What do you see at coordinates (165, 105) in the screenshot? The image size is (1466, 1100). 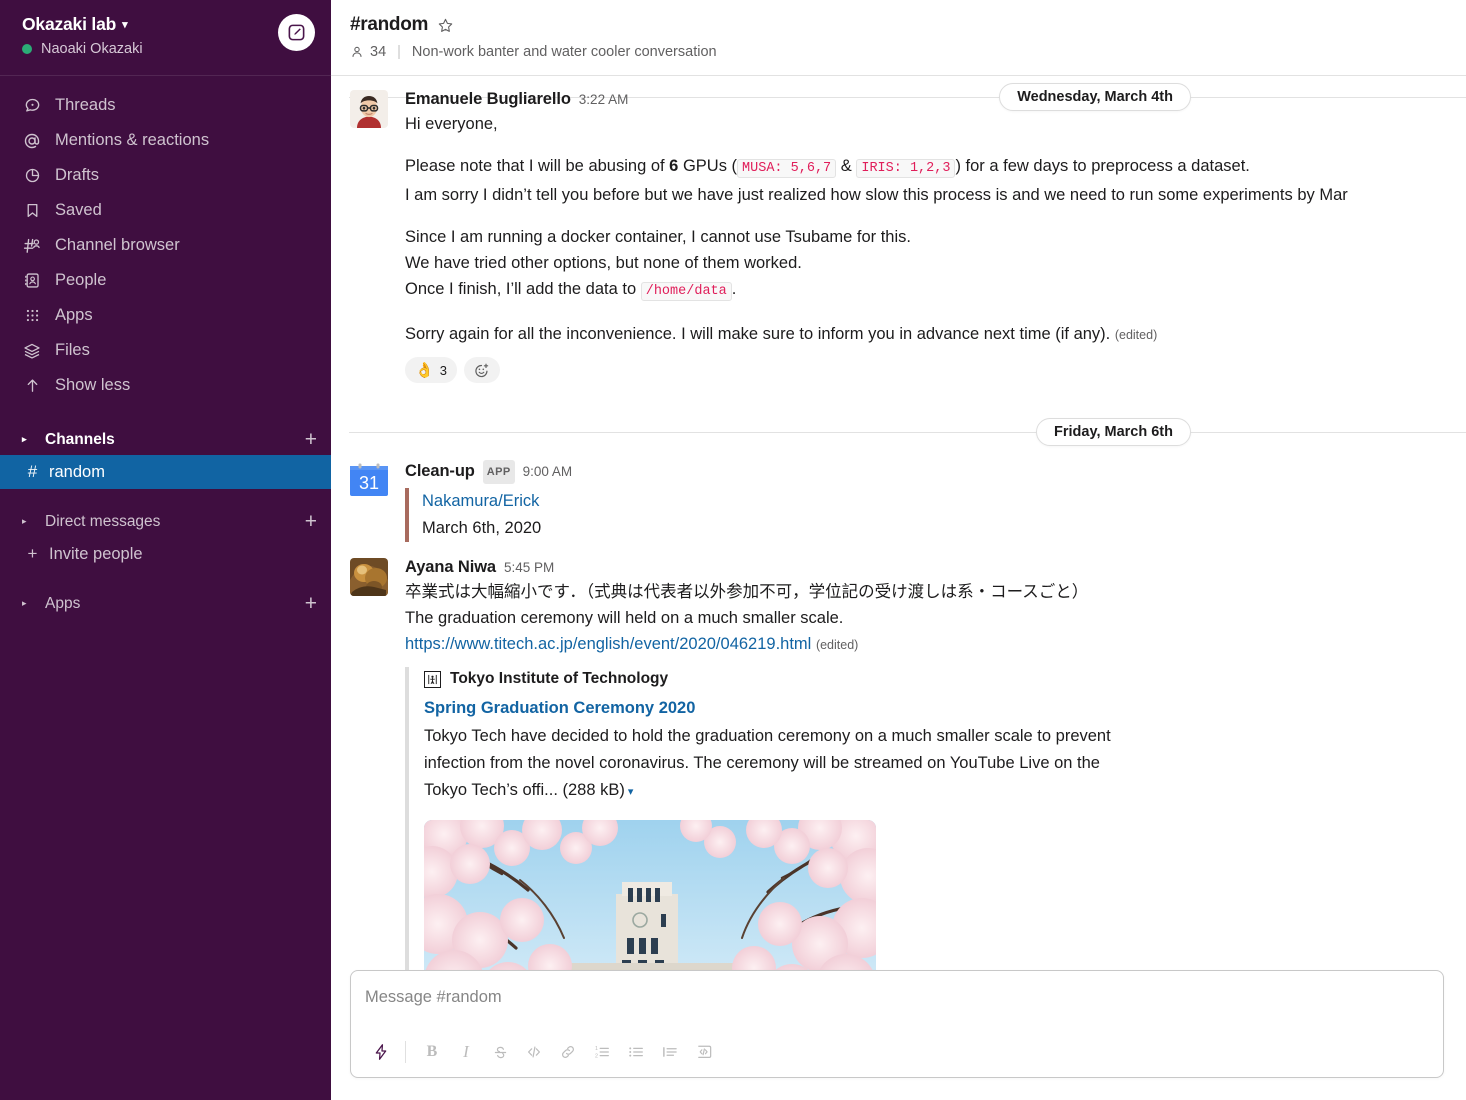 I see `sidebar-item-threads: Threads` at bounding box center [165, 105].